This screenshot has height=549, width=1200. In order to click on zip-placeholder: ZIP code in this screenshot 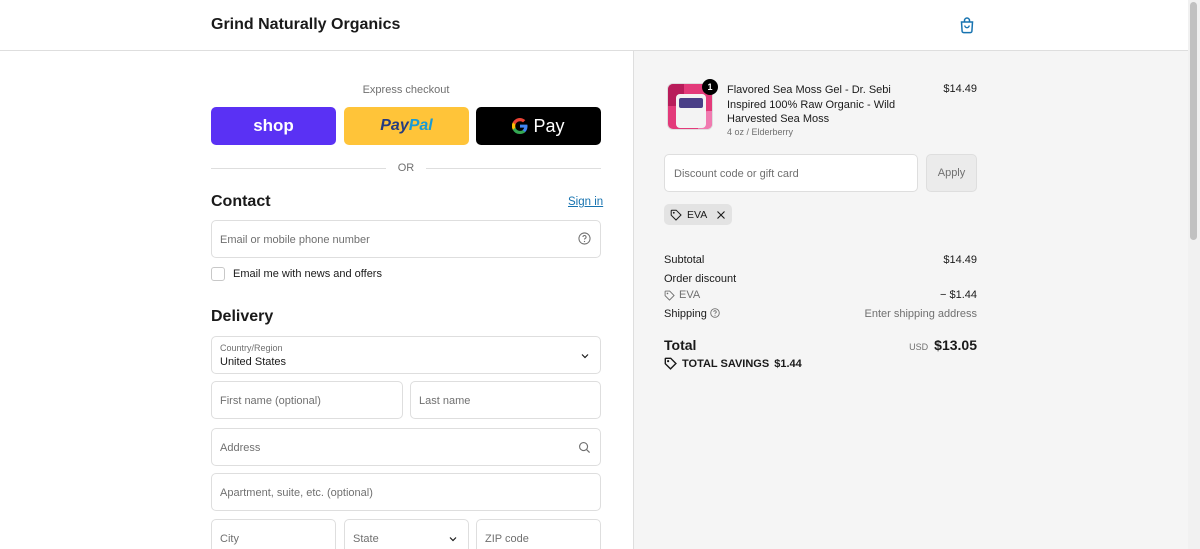, I will do `click(507, 539)`.